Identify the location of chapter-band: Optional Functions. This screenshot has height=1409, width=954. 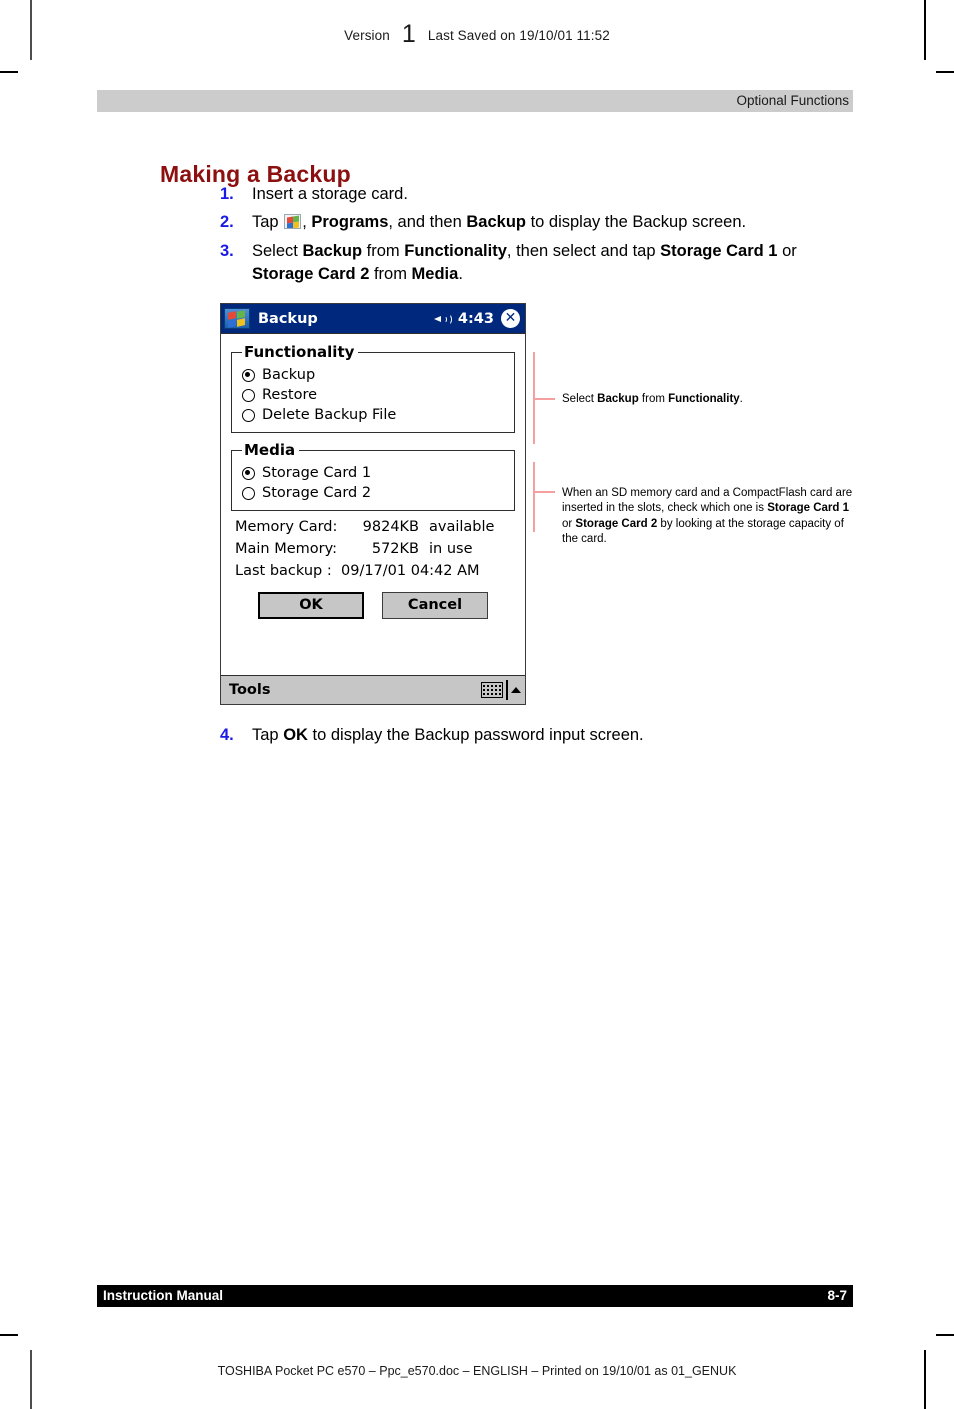
(475, 101).